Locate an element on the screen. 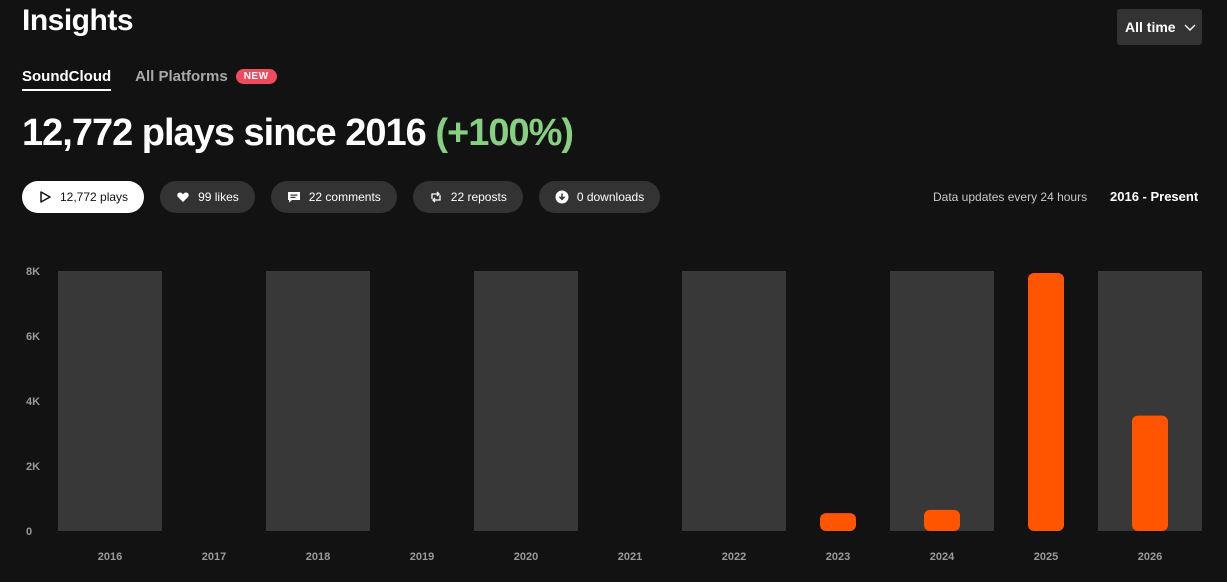  chevron-down-icon is located at coordinates (1190, 27).